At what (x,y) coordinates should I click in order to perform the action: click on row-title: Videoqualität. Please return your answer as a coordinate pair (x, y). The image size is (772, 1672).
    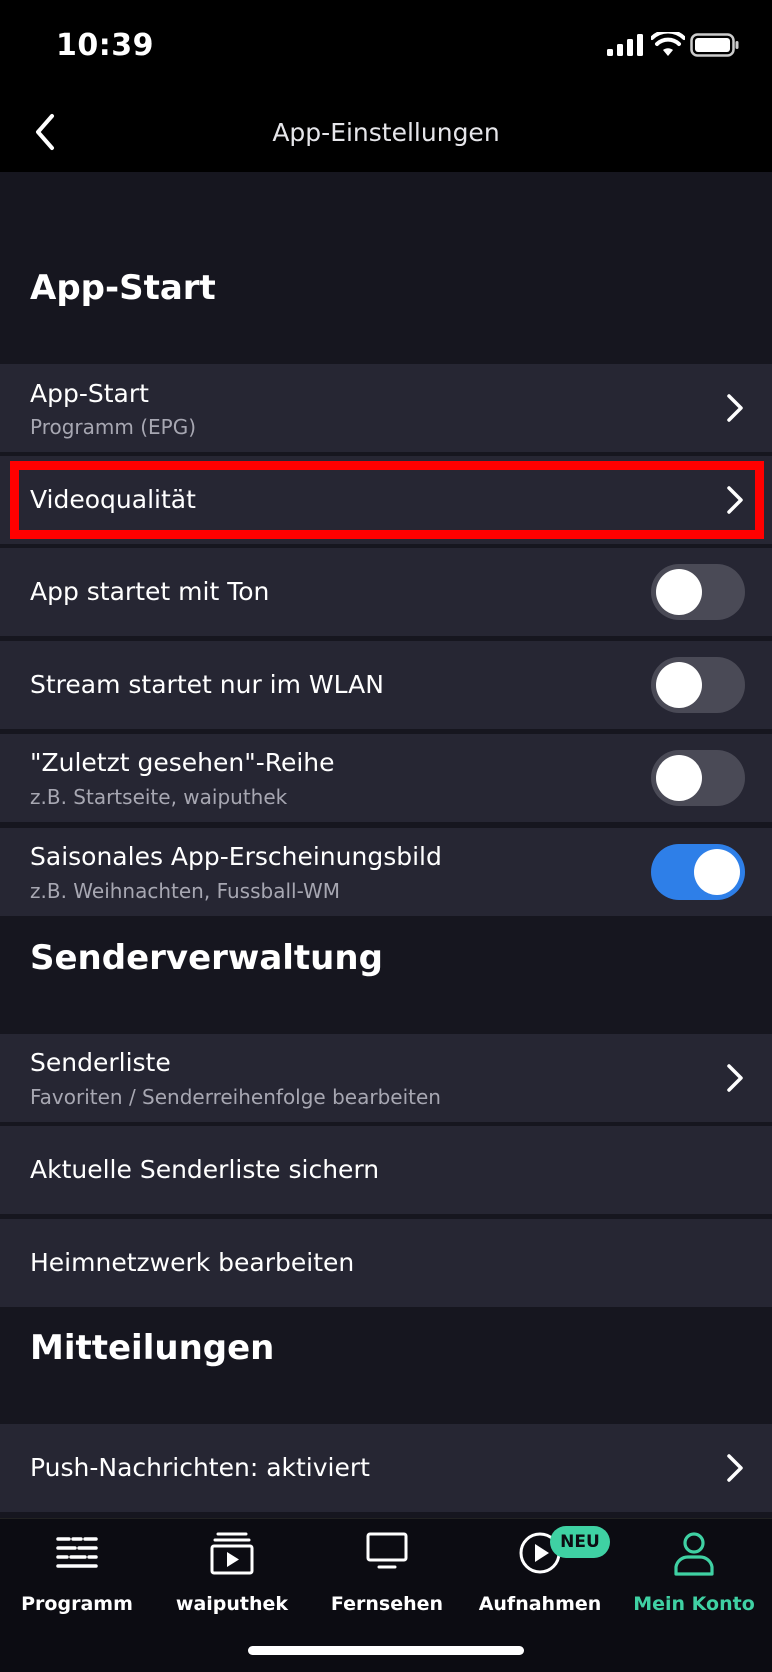
    Looking at the image, I should click on (113, 499).